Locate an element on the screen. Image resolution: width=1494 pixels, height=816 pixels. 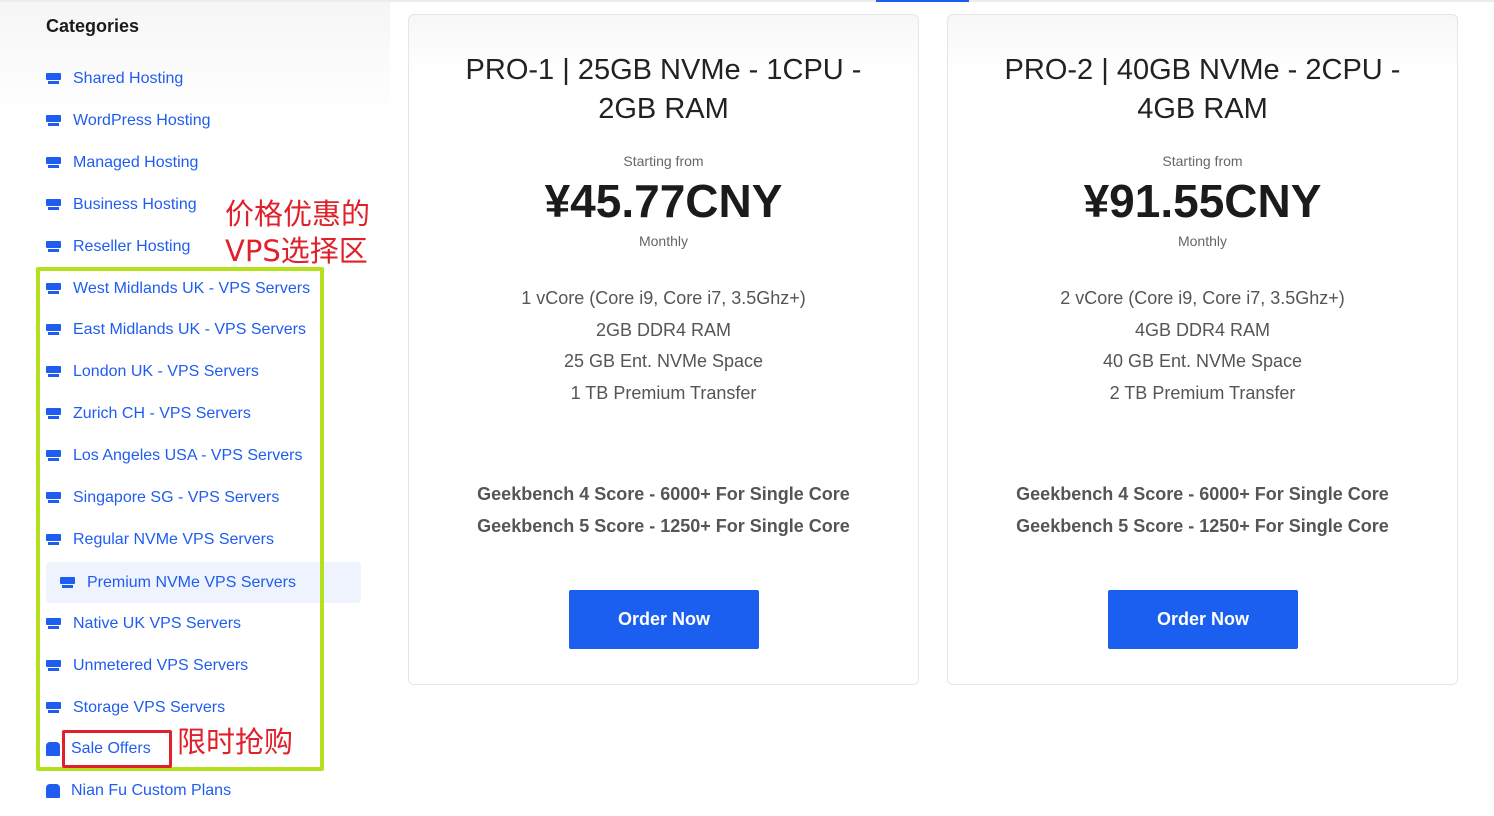
annotation-red-box is located at coordinates (117, 749).